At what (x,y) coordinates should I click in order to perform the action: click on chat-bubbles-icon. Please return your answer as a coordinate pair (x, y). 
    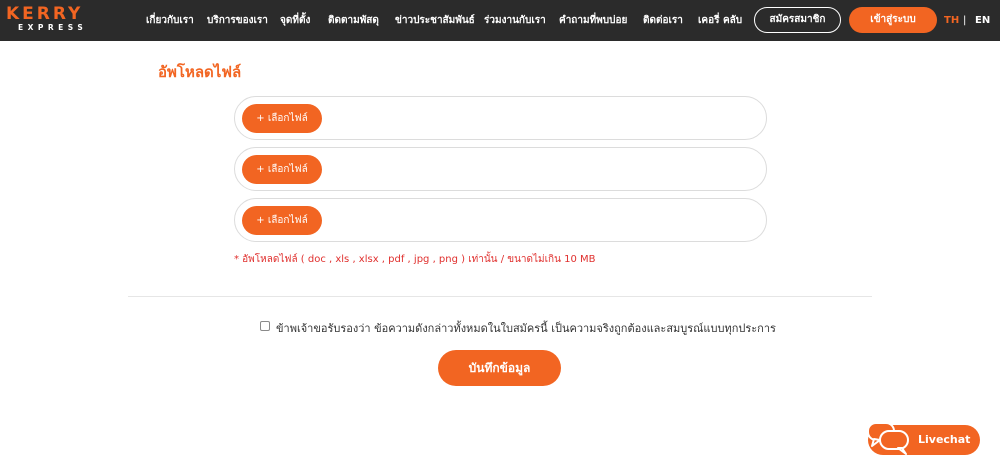
    Looking at the image, I should click on (888, 438).